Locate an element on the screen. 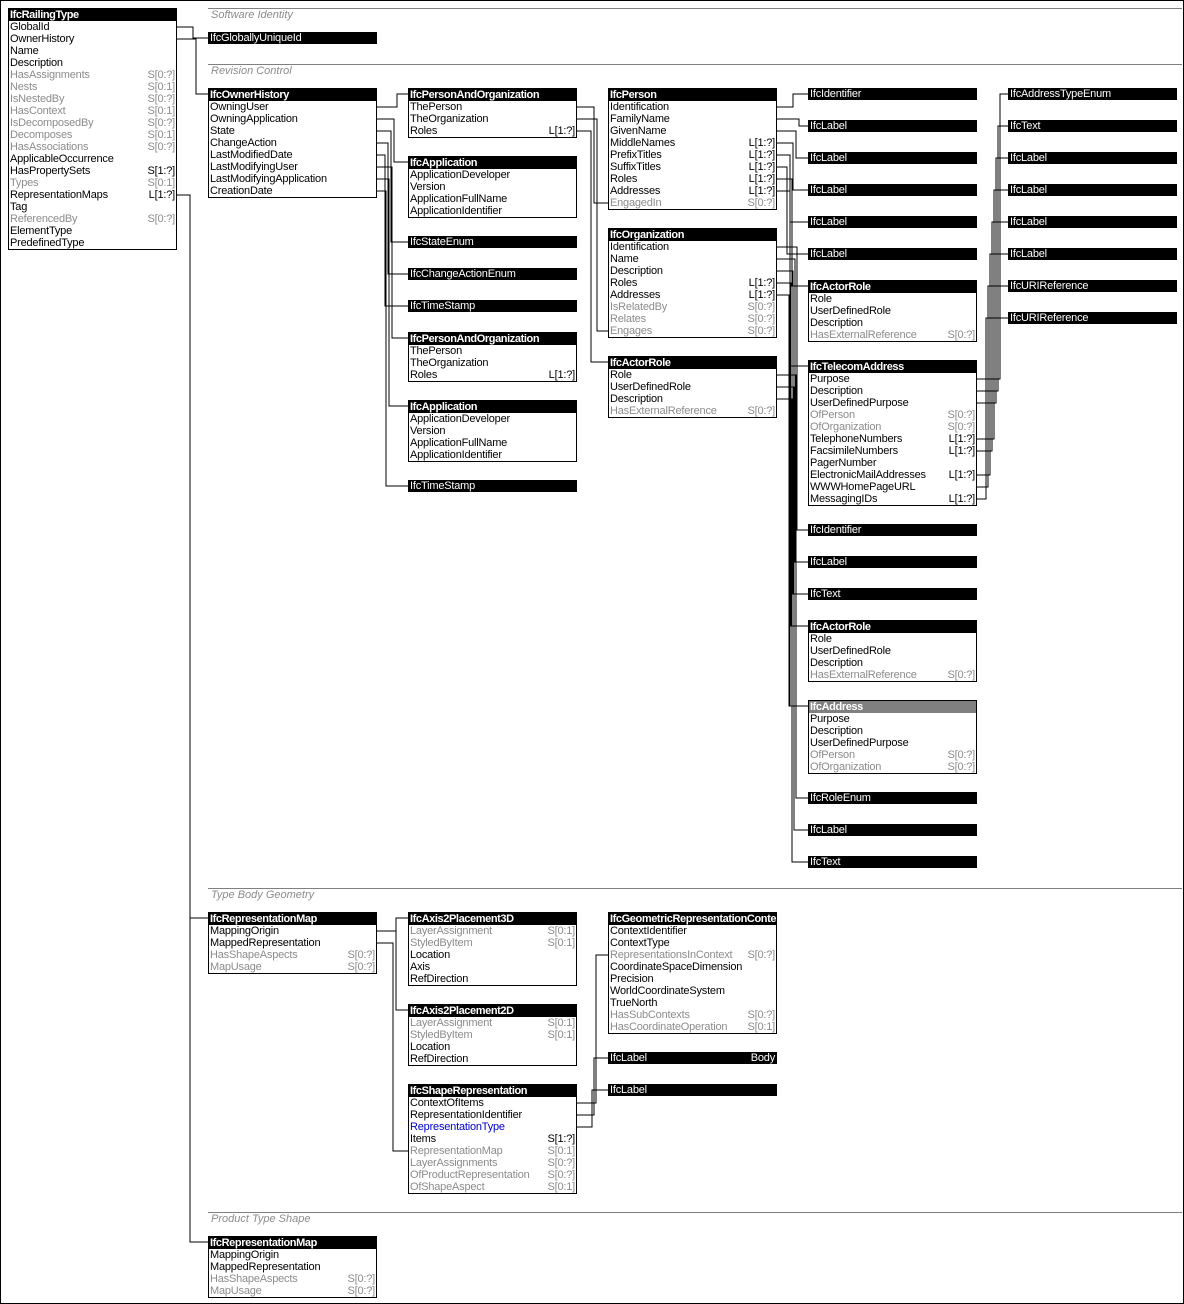 The height and width of the screenshot is (1304, 1184). attribute-row-representation-map: RepresentationMap S[0:1] is located at coordinates (492, 1151).